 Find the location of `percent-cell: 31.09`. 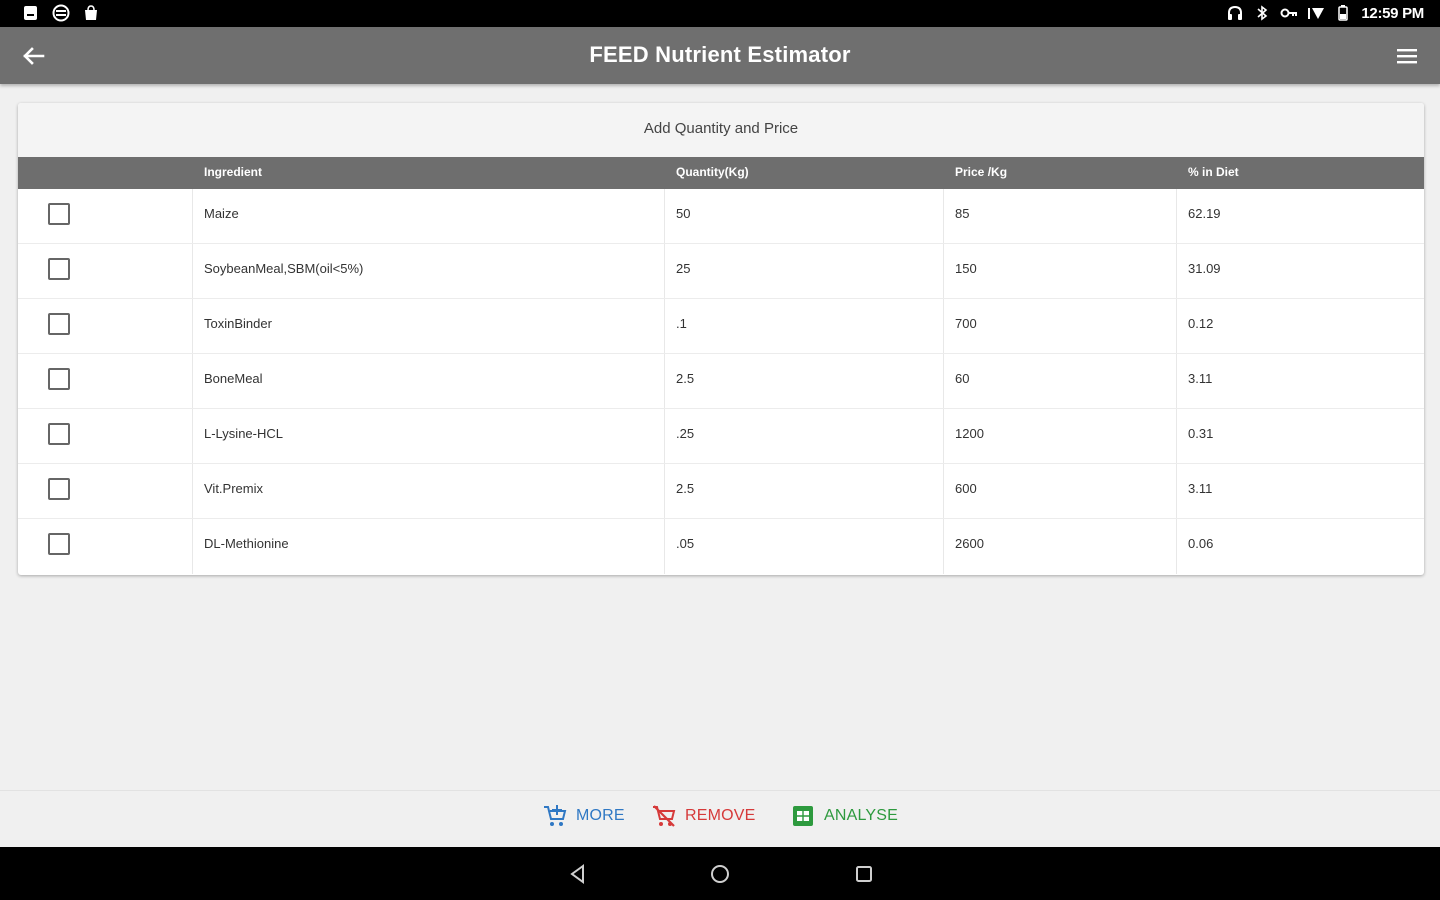

percent-cell: 31.09 is located at coordinates (1204, 268).